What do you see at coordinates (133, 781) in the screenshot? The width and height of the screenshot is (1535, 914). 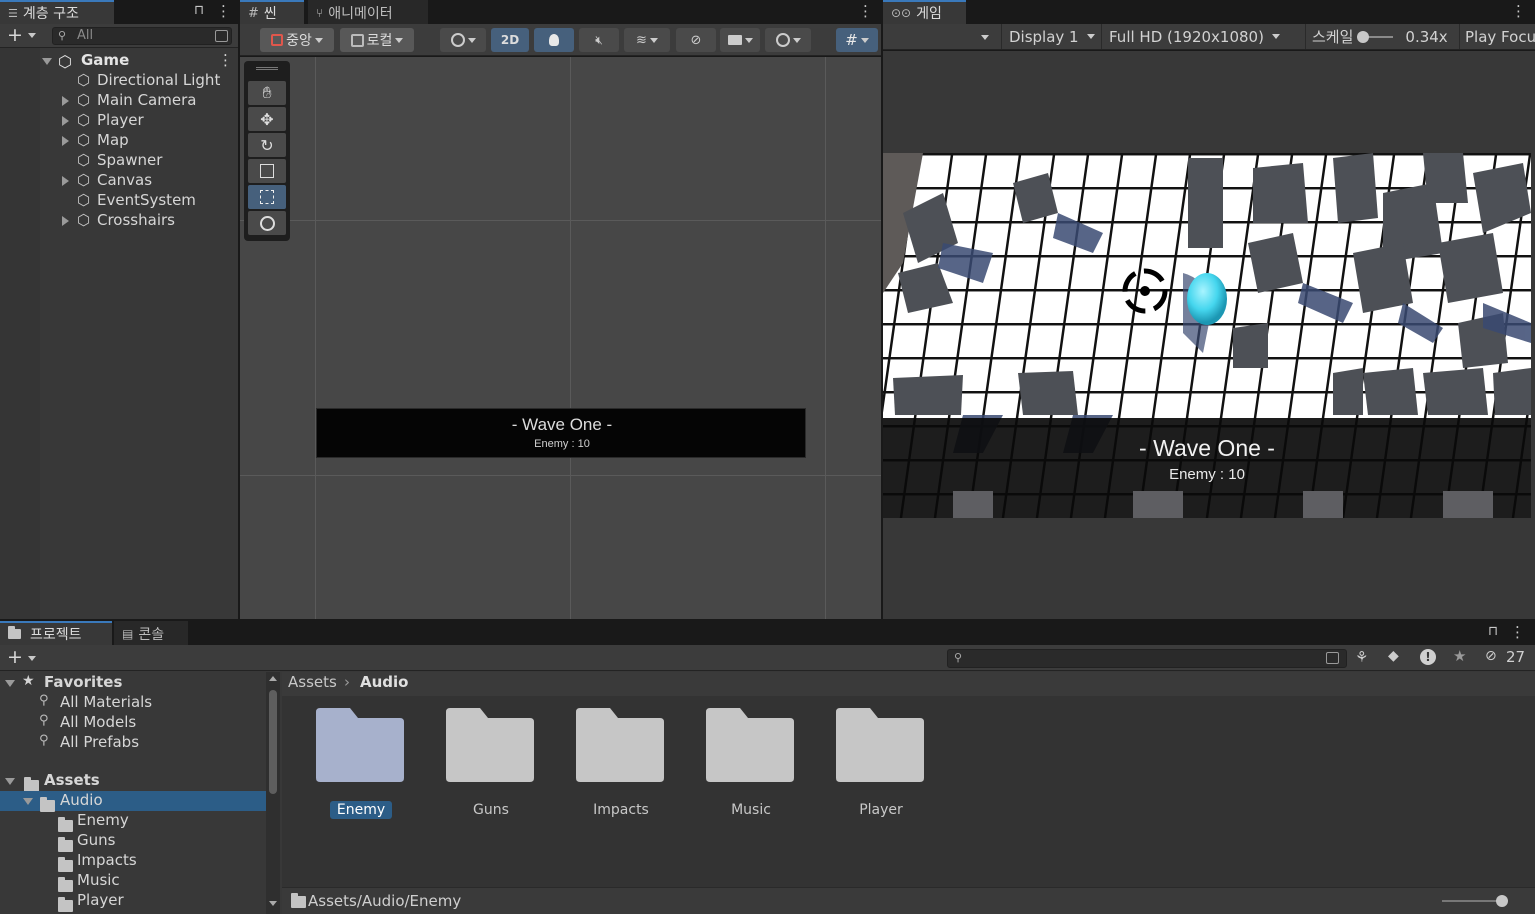 I see `assets-row: Assets` at bounding box center [133, 781].